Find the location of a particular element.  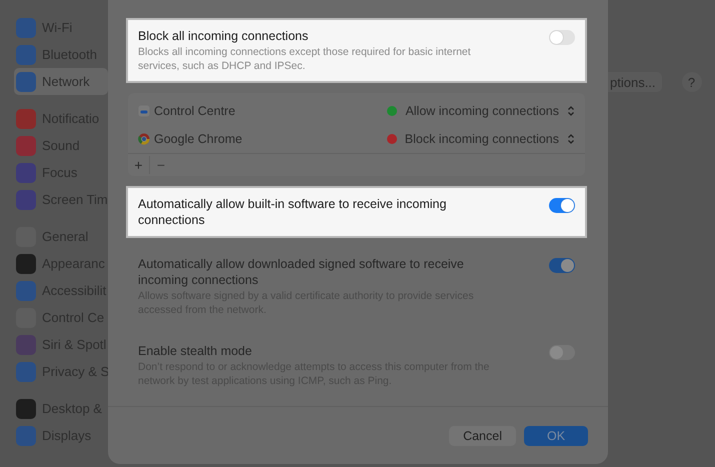

status-dropdown: Block incoming connections is located at coordinates (480, 139).